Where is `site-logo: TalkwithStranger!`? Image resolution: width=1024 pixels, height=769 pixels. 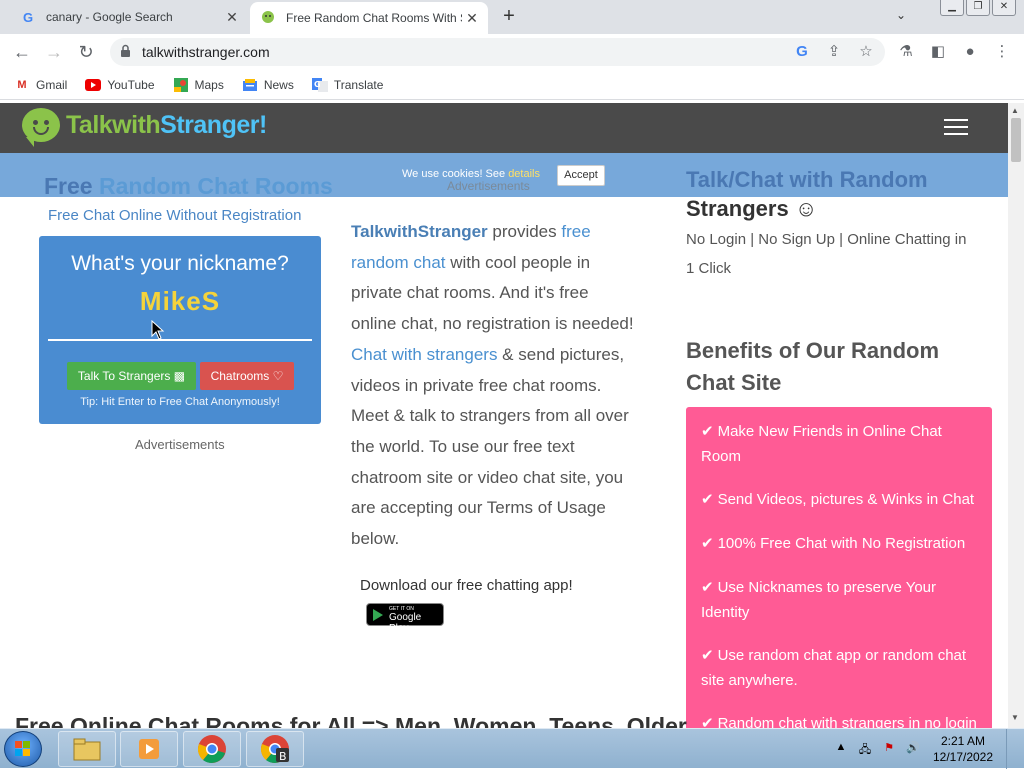 site-logo: TalkwithStranger! is located at coordinates (144, 127).